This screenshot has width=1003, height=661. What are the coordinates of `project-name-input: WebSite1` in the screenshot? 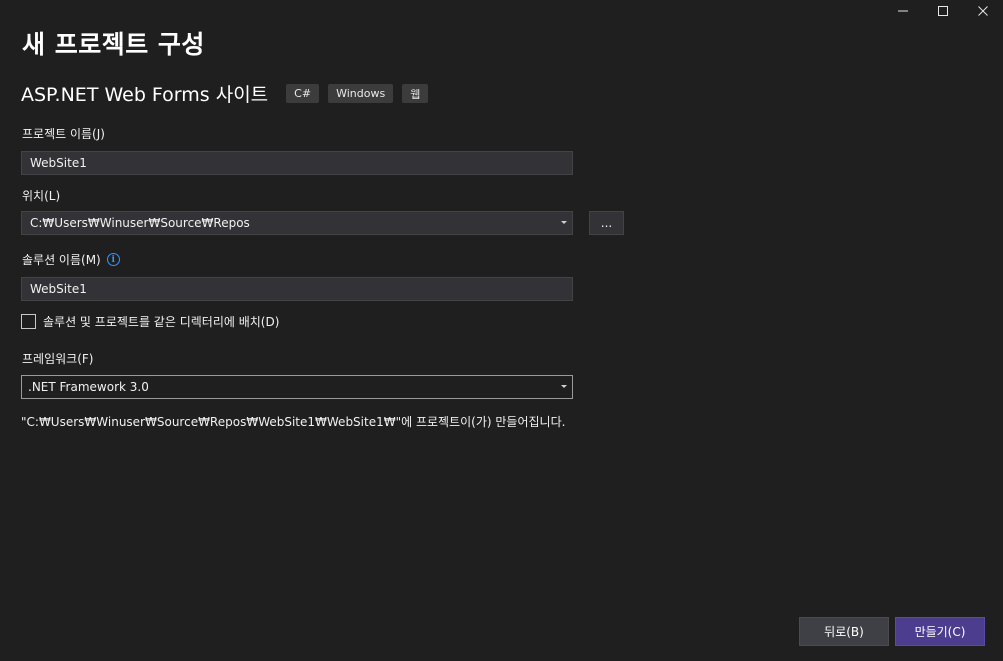 It's located at (297, 163).